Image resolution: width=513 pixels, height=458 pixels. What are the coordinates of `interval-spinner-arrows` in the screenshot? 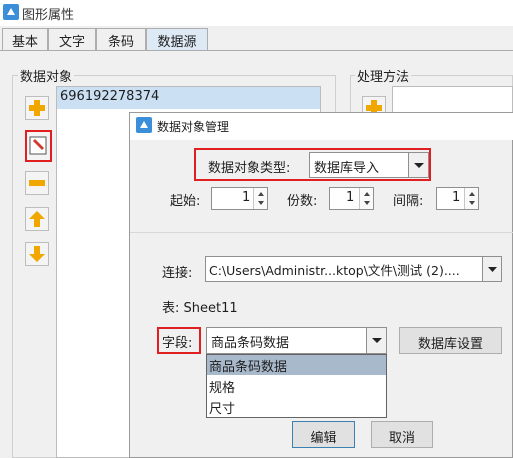 It's located at (471, 198).